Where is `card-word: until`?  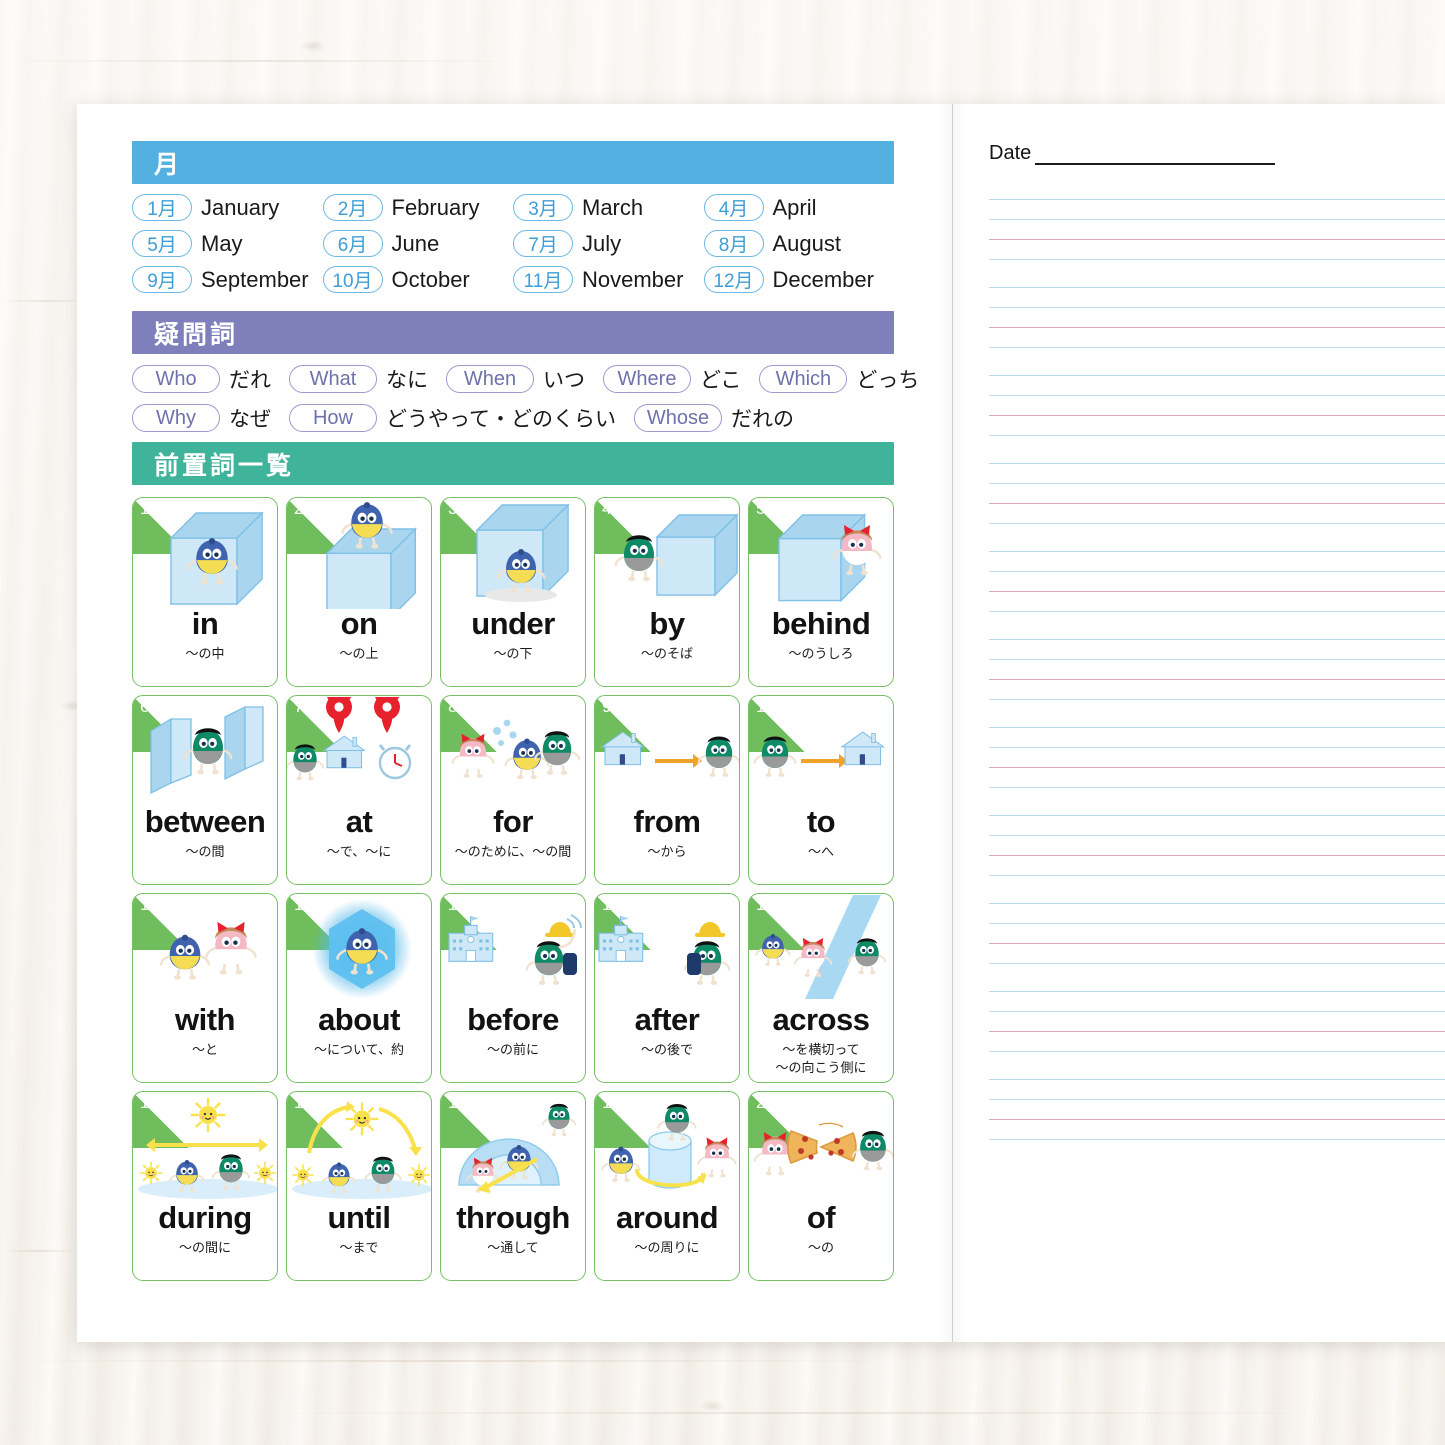
card-word: until is located at coordinates (359, 1217).